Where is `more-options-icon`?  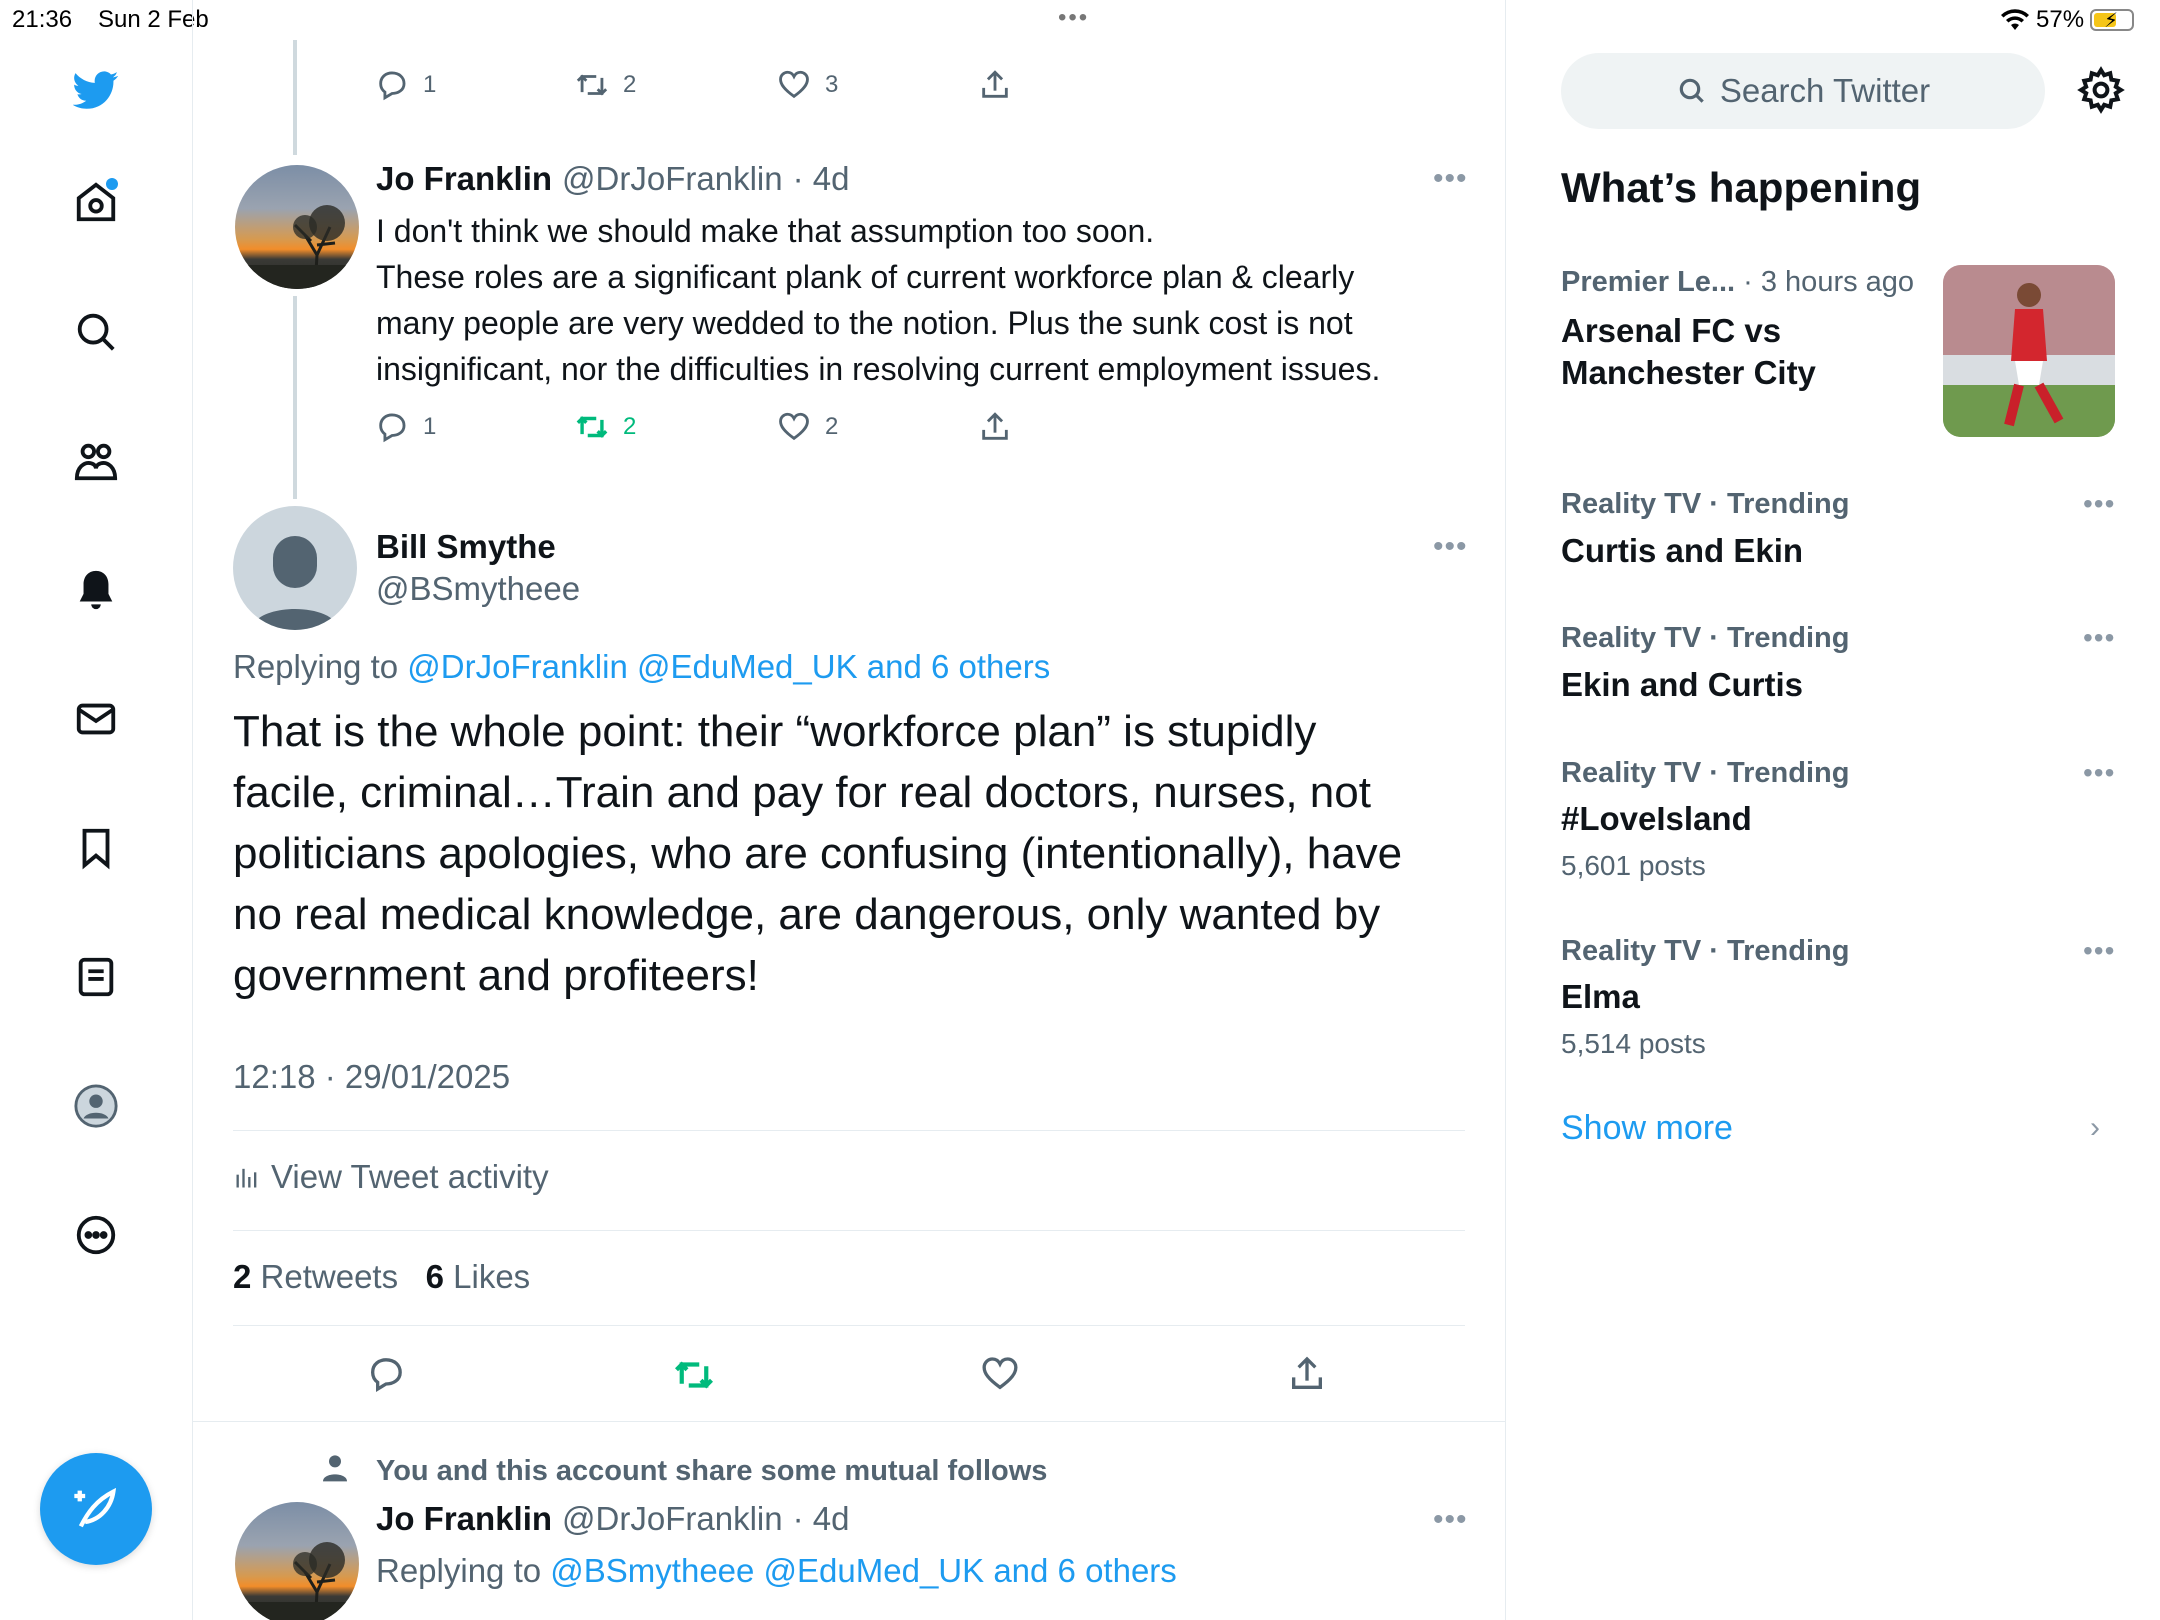
more-options-icon is located at coordinates (96, 1235).